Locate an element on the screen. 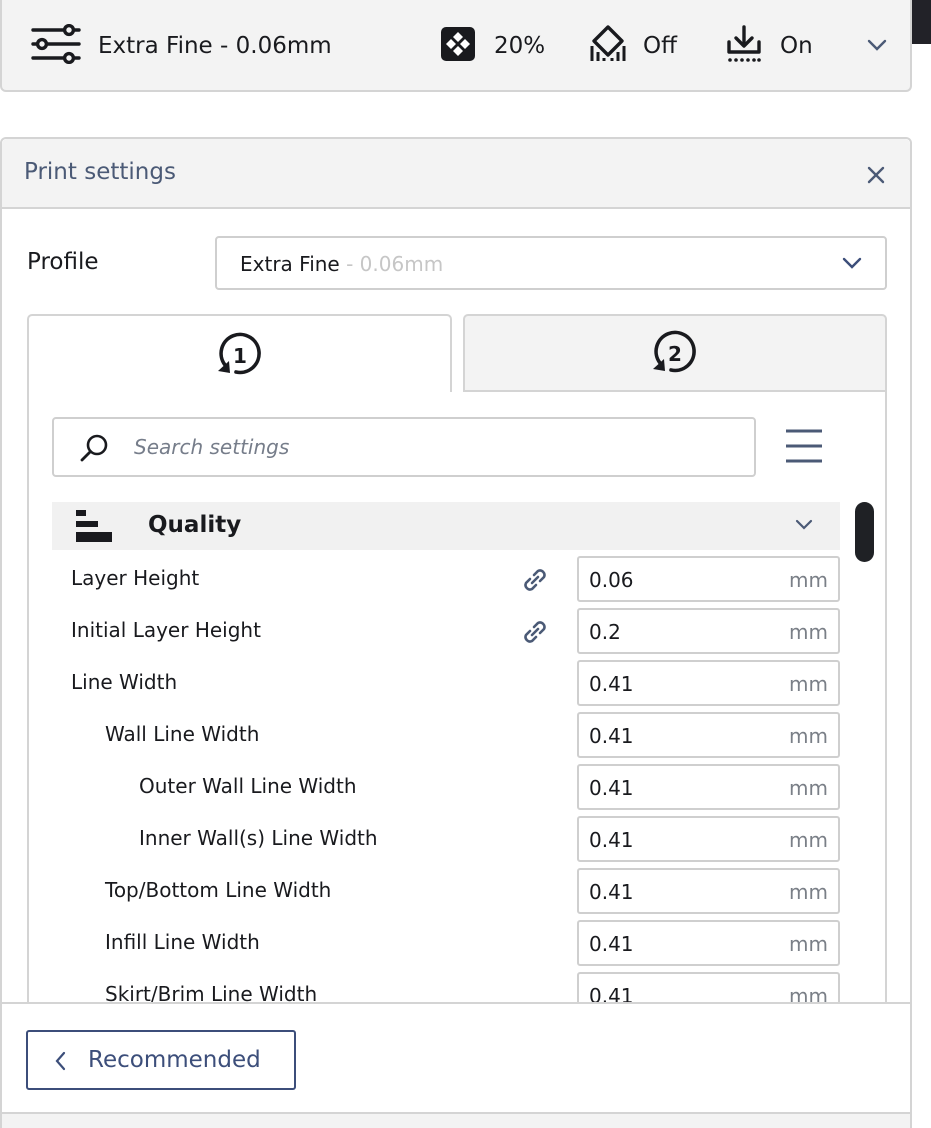  setting-row: Outer Wall Line Width 0.41 mm is located at coordinates (439, 788).